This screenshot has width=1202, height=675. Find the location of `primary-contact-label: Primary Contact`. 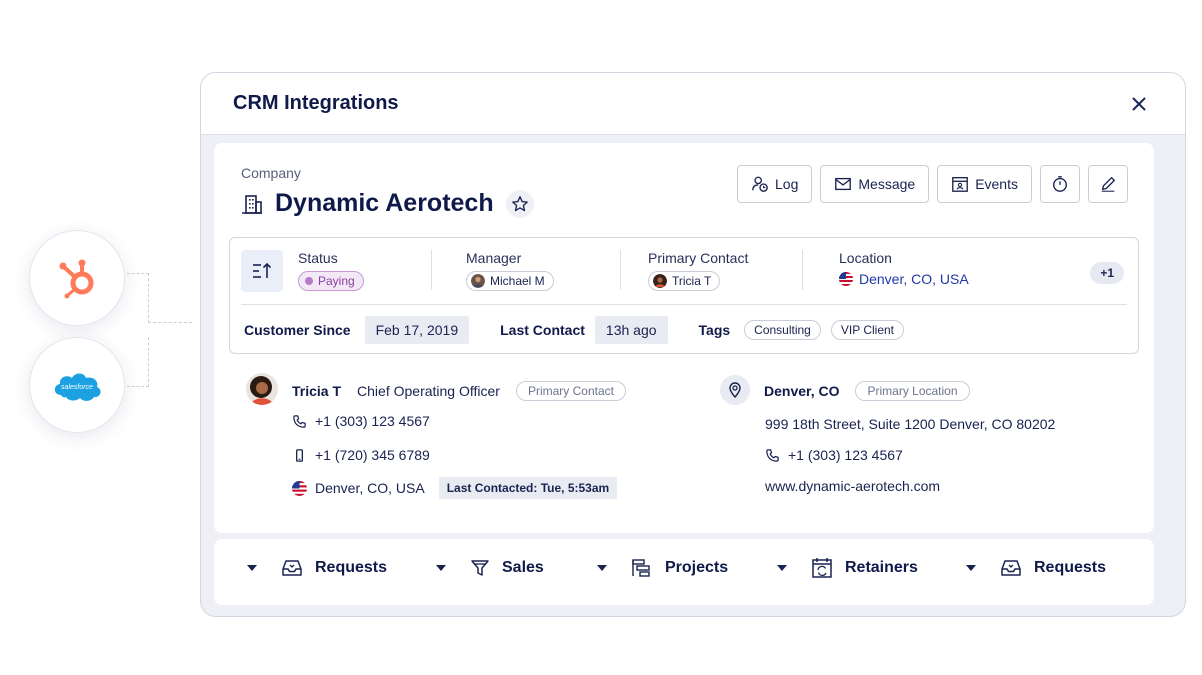

primary-contact-label: Primary Contact is located at coordinates (698, 258).